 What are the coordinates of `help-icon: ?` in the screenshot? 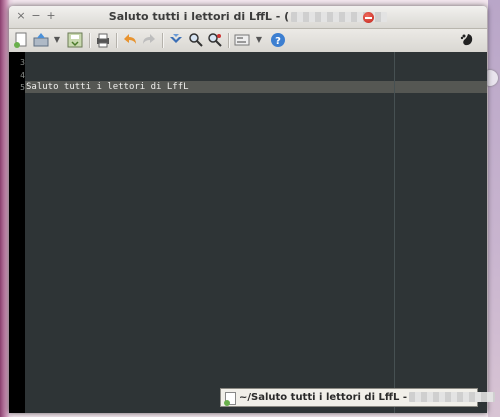 It's located at (278, 40).